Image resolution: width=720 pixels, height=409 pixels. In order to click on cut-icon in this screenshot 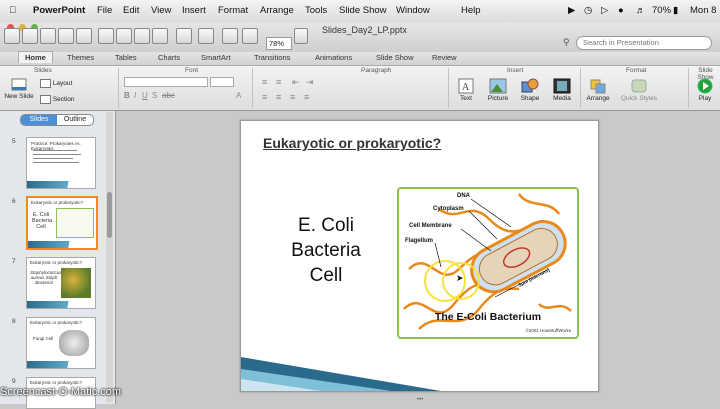, I will do `click(106, 36)`.